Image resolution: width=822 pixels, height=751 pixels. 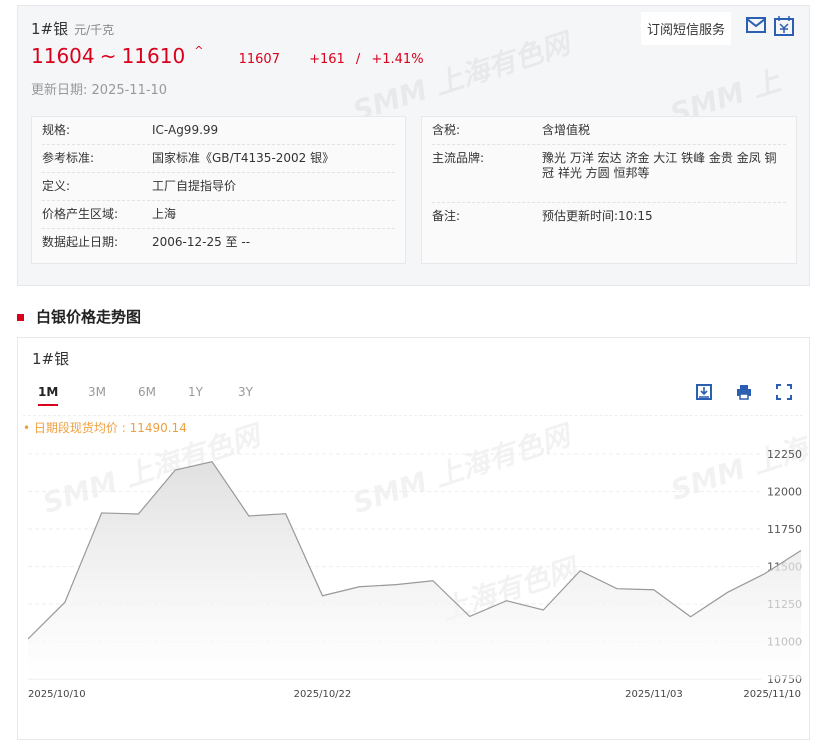 What do you see at coordinates (201, 242) in the screenshot?
I see `spec-value: 2006-12-25 至 --` at bounding box center [201, 242].